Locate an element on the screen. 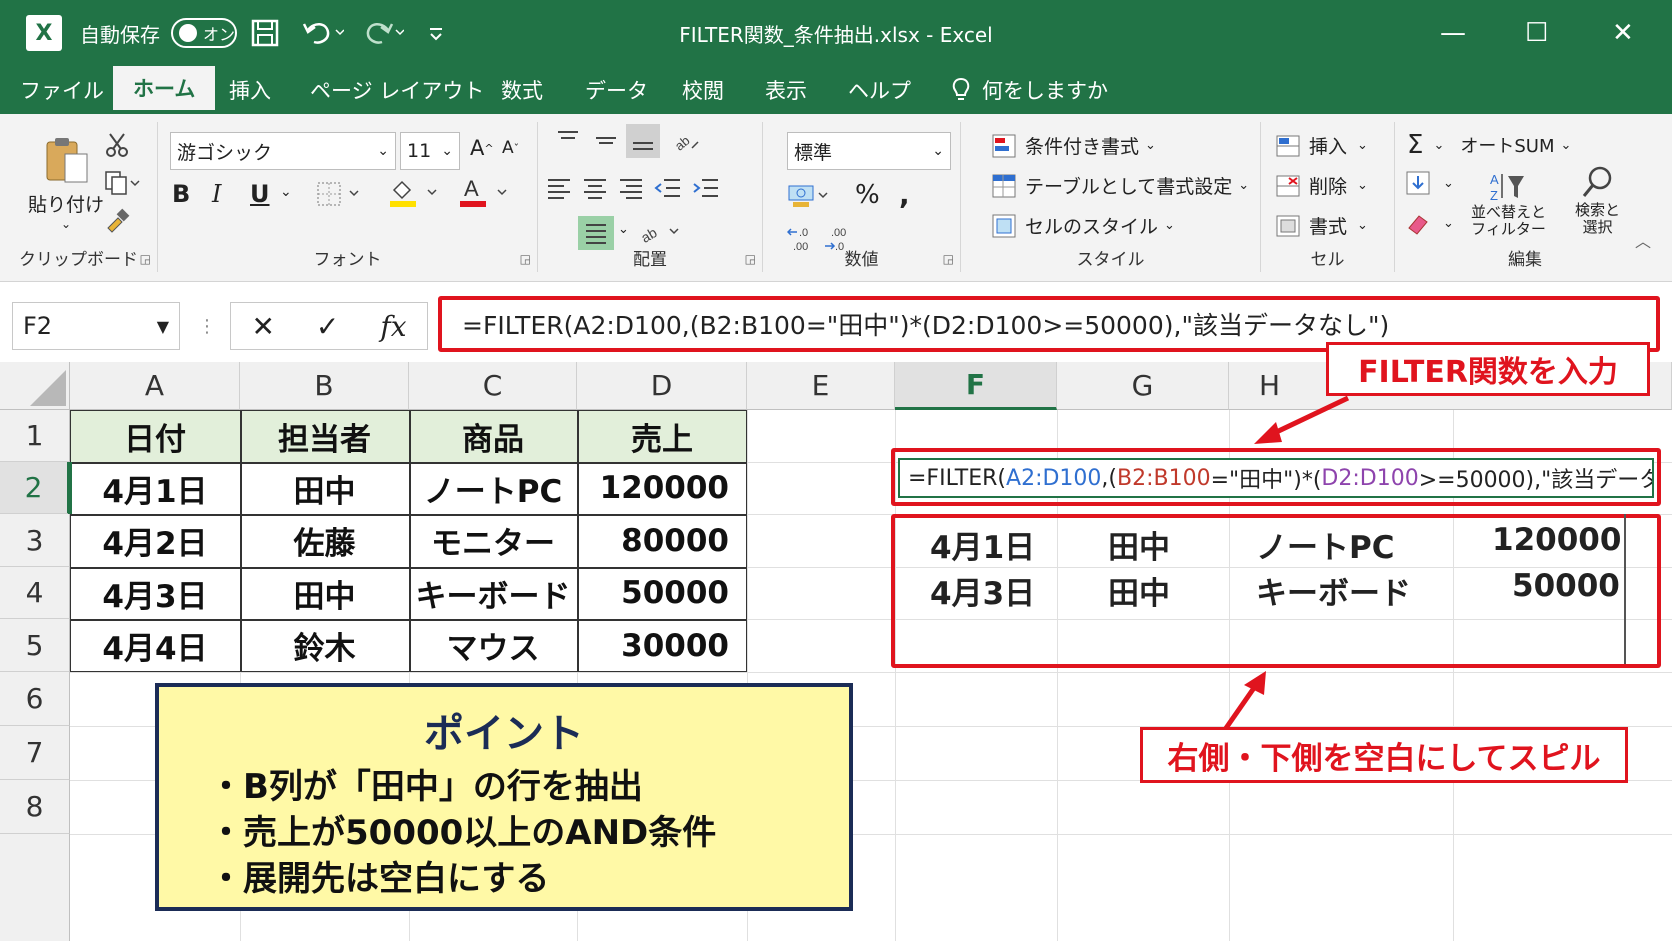  comma-button: , is located at coordinates (904, 194).